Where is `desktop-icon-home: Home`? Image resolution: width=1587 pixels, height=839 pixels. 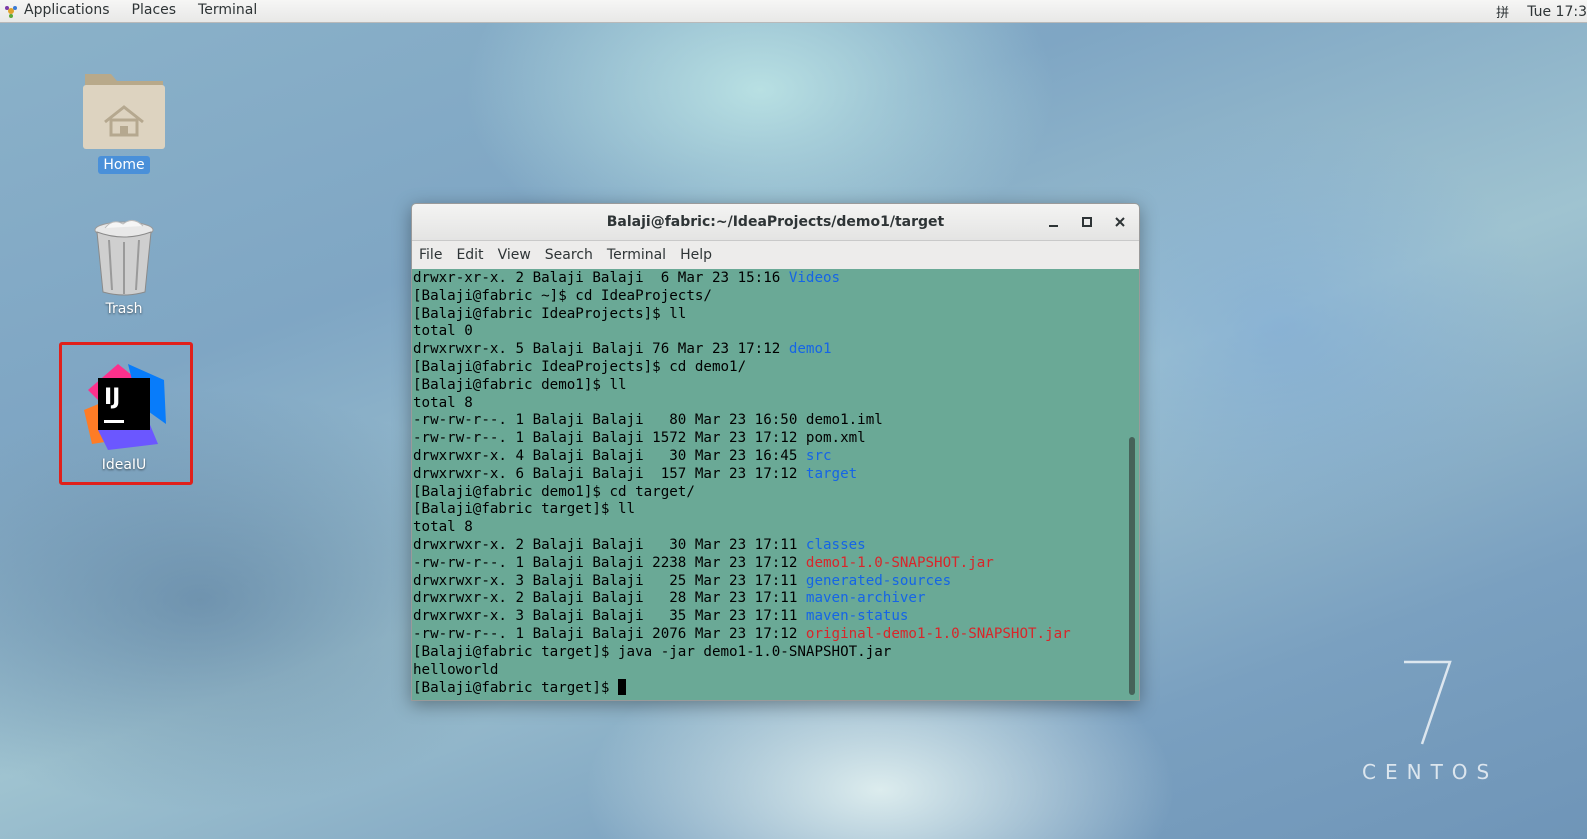
desktop-icon-home: Home is located at coordinates (124, 121).